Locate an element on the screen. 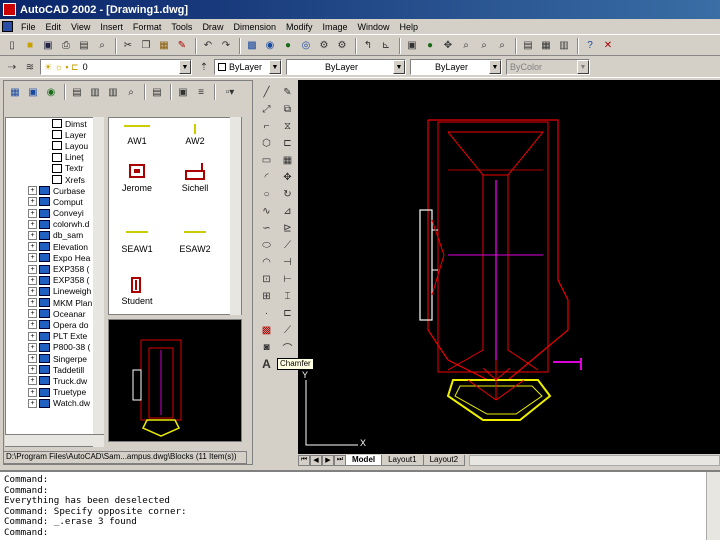  stretch-icon: ⊵ is located at coordinates (288, 228).